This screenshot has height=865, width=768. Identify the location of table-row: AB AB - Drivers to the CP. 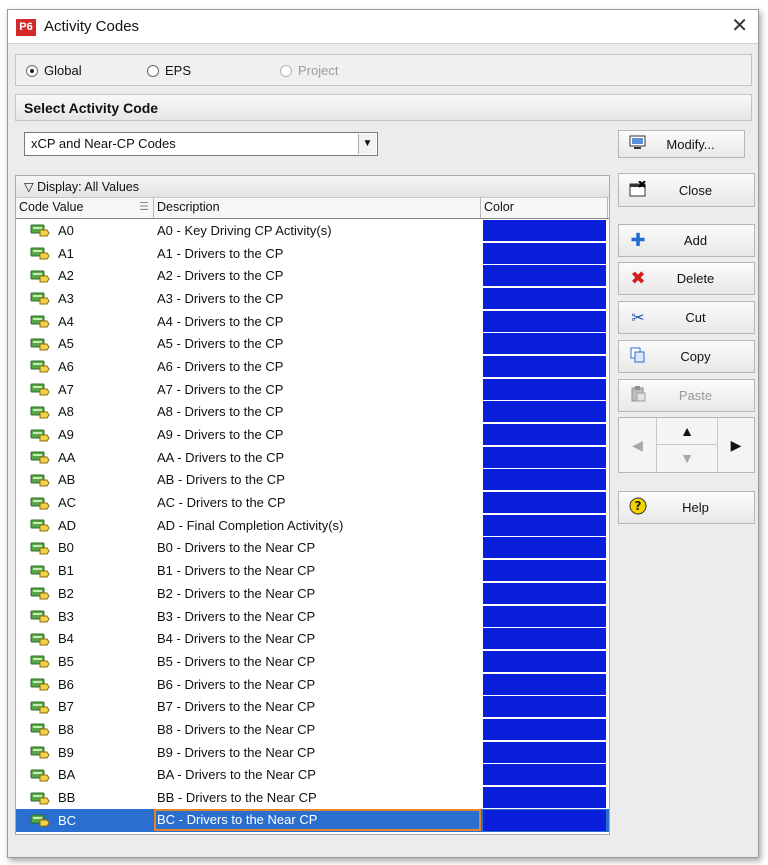
(312, 480).